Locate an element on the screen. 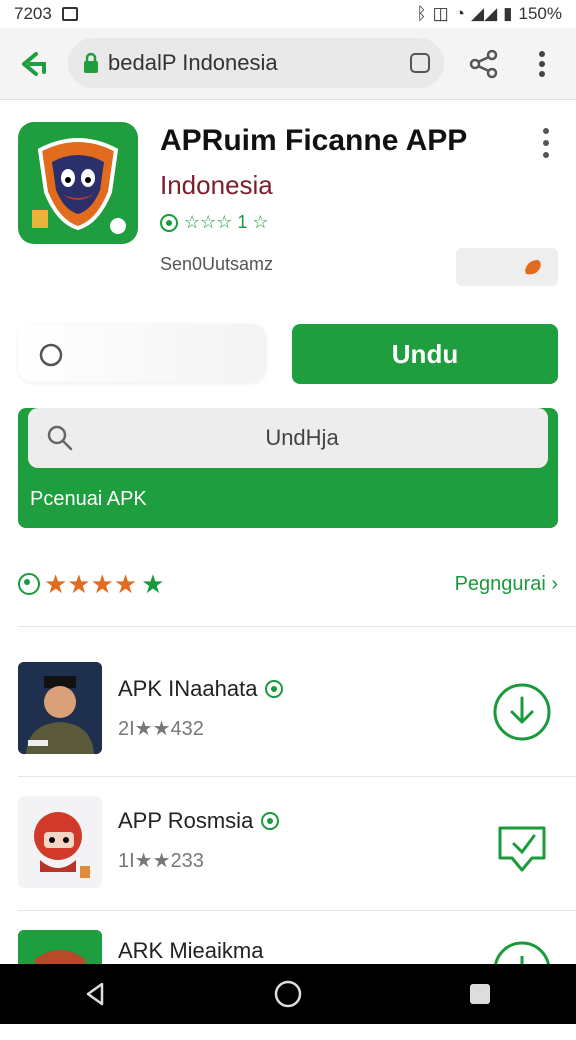  url-field: bedalP Indonesia is located at coordinates (256, 63).